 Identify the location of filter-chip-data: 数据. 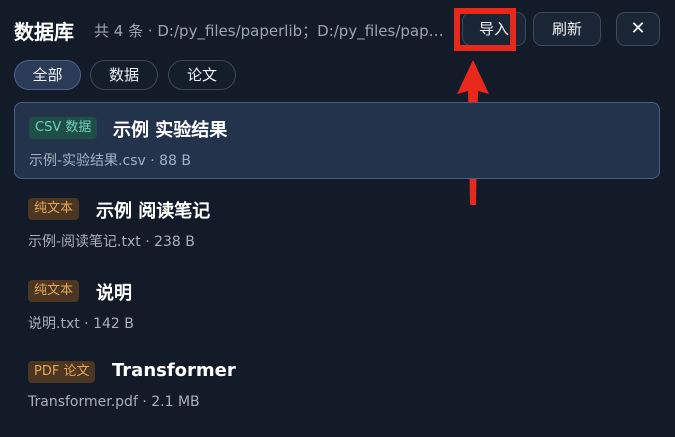
(124, 75).